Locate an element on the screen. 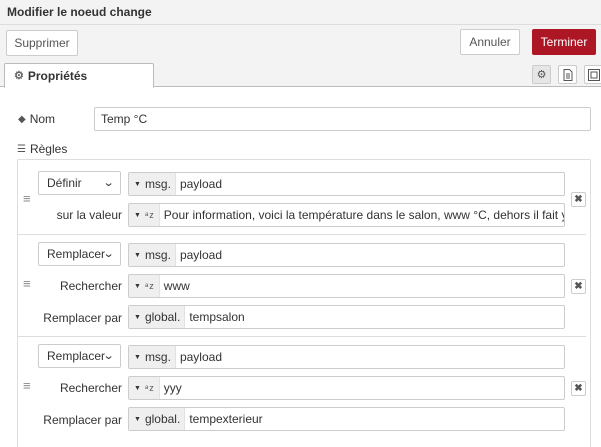 This screenshot has width=601, height=447. rule-2-target-type: ▼ msg. is located at coordinates (152, 255).